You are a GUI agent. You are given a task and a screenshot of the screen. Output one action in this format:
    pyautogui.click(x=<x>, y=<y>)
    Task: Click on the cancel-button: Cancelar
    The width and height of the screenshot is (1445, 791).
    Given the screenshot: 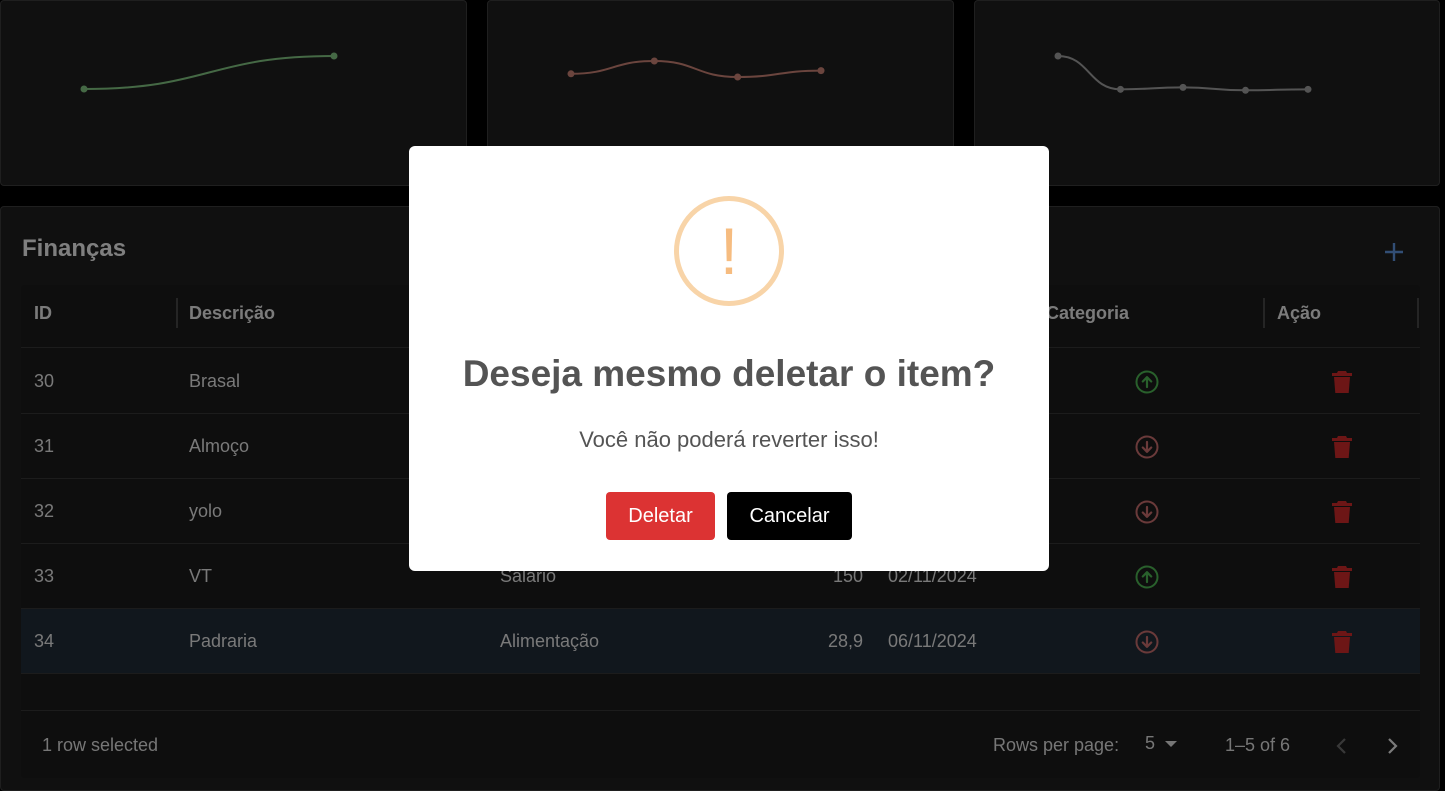 What is the action you would take?
    pyautogui.click(x=789, y=516)
    